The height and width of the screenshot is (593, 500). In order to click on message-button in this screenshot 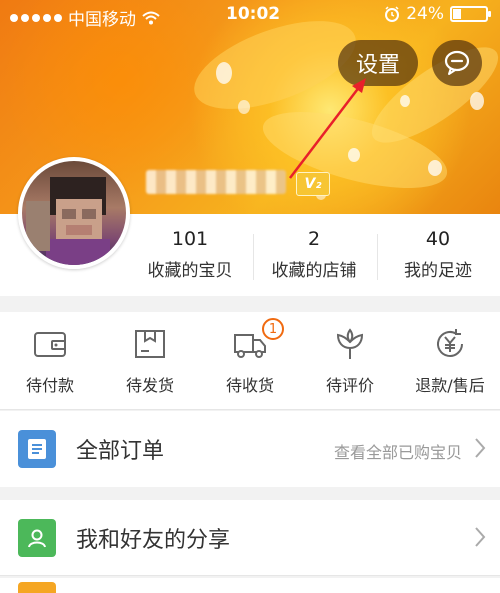, I will do `click(457, 63)`.